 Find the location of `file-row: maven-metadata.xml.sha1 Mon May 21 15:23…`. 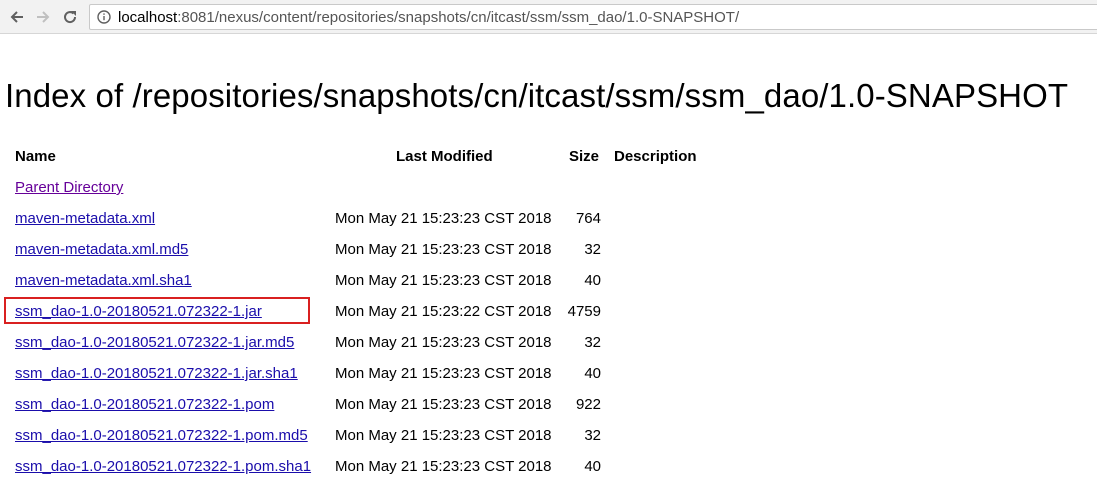

file-row: maven-metadata.xml.sha1 Mon May 21 15:23… is located at coordinates (350, 283).